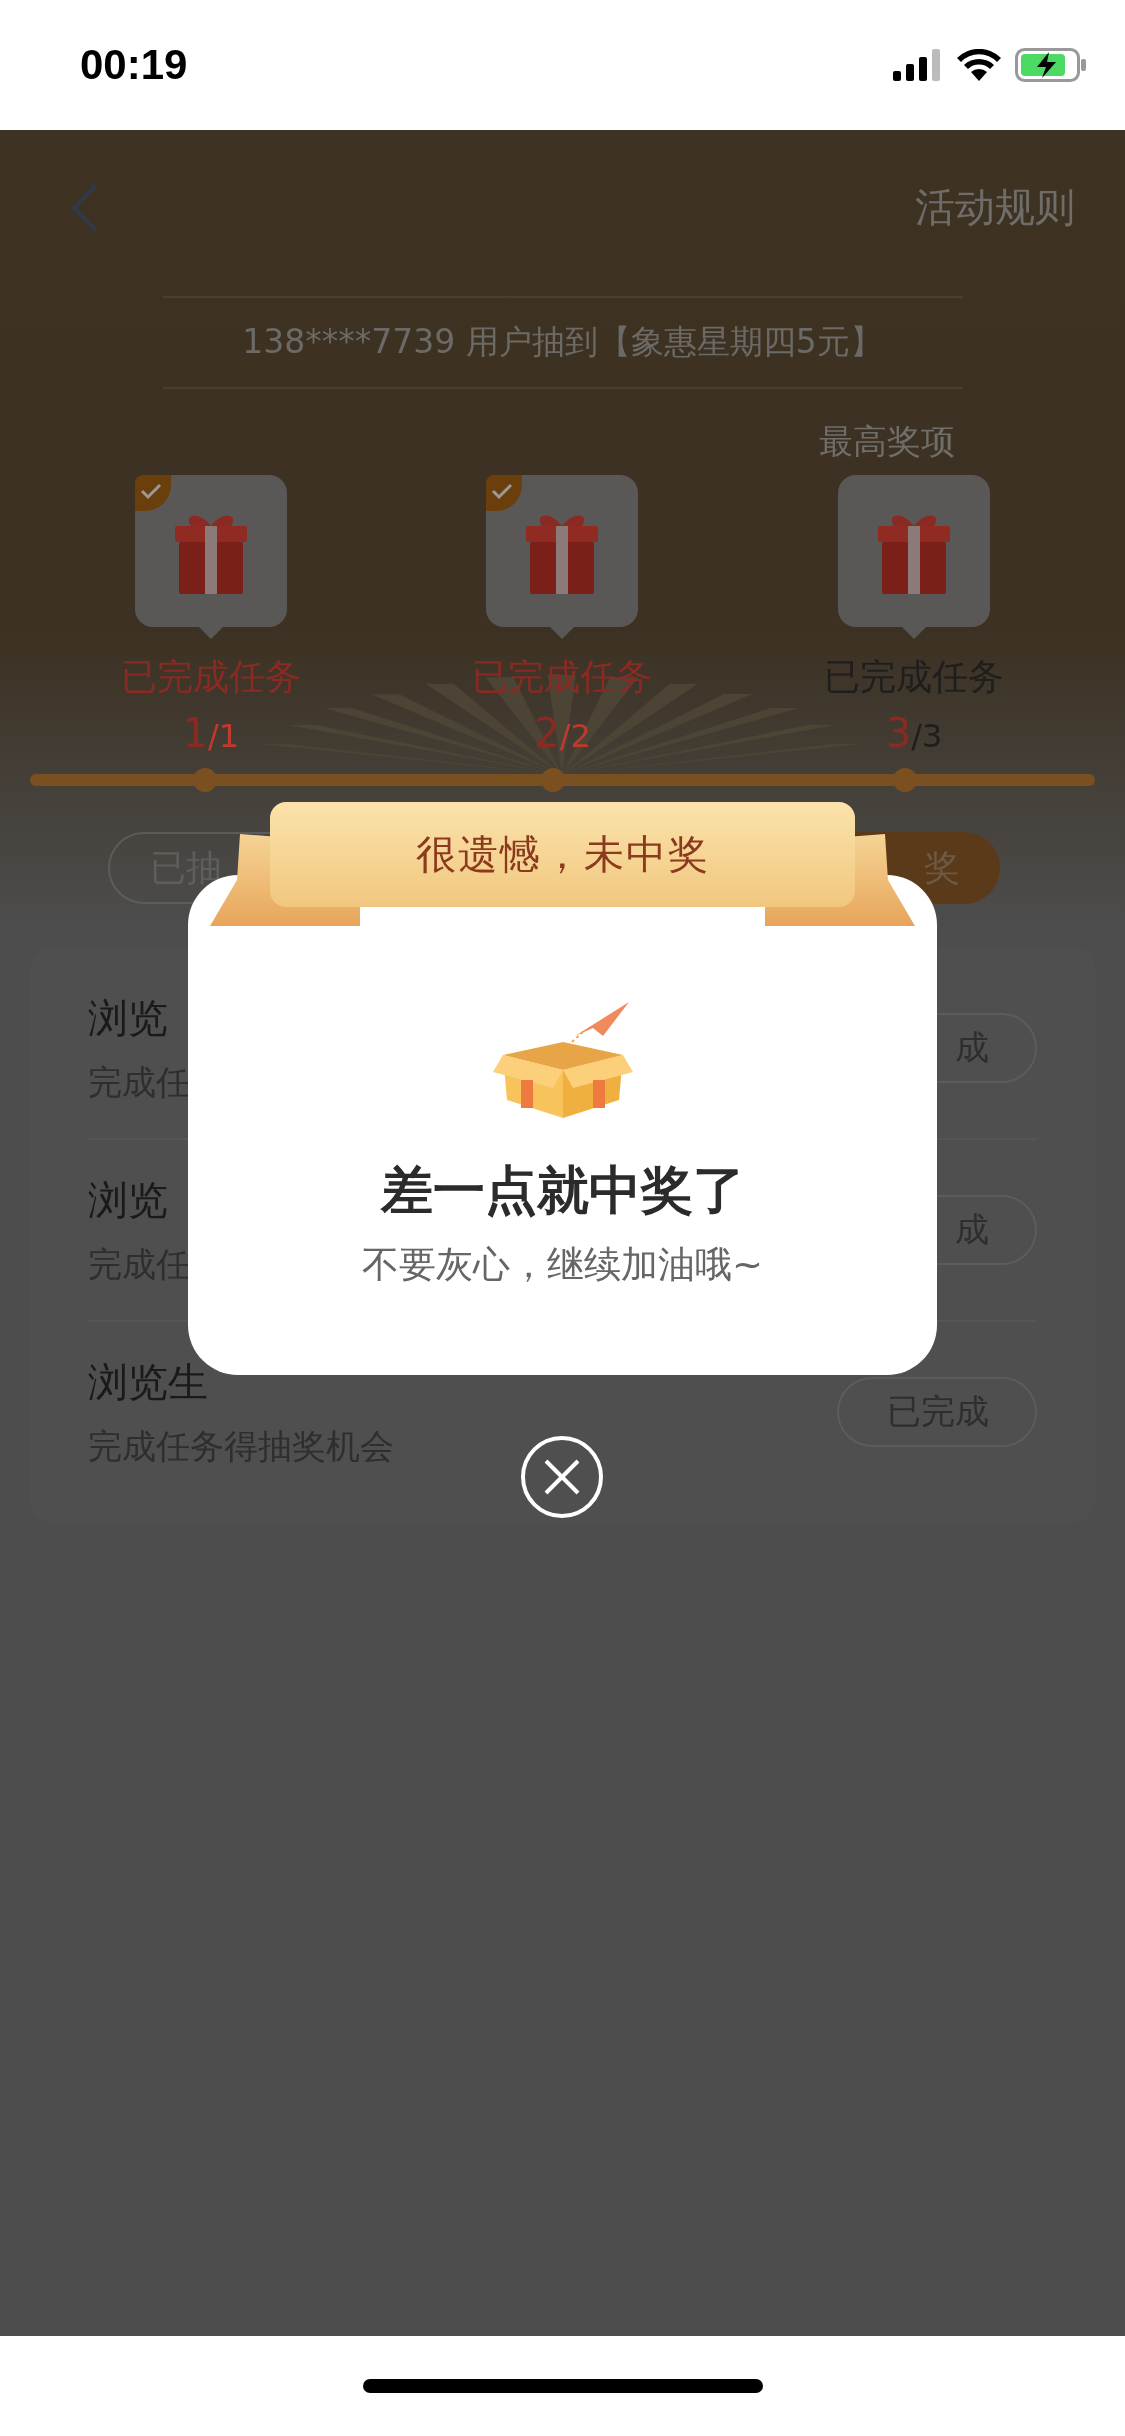 Image resolution: width=1125 pixels, height=2436 pixels. What do you see at coordinates (562, 1060) in the screenshot?
I see `open-box-icon` at bounding box center [562, 1060].